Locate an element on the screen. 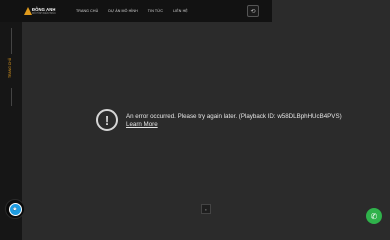 Image resolution: width=390 pixels, height=240 pixels. logo-tagline: MÔ HÌNH KIẾN TRÚC is located at coordinates (44, 13).